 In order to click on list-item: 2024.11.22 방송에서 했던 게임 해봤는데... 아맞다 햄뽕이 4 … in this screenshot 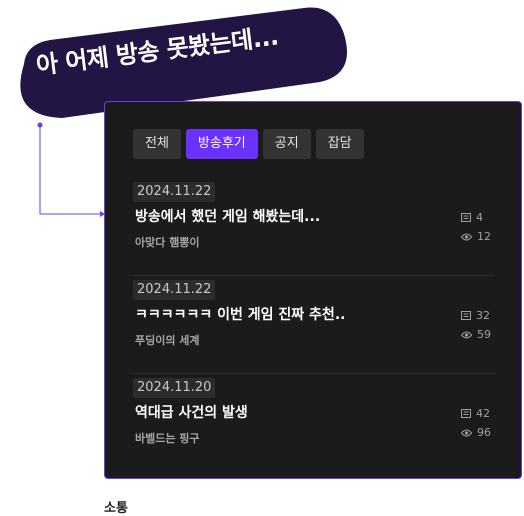, I will do `click(314, 227)`.